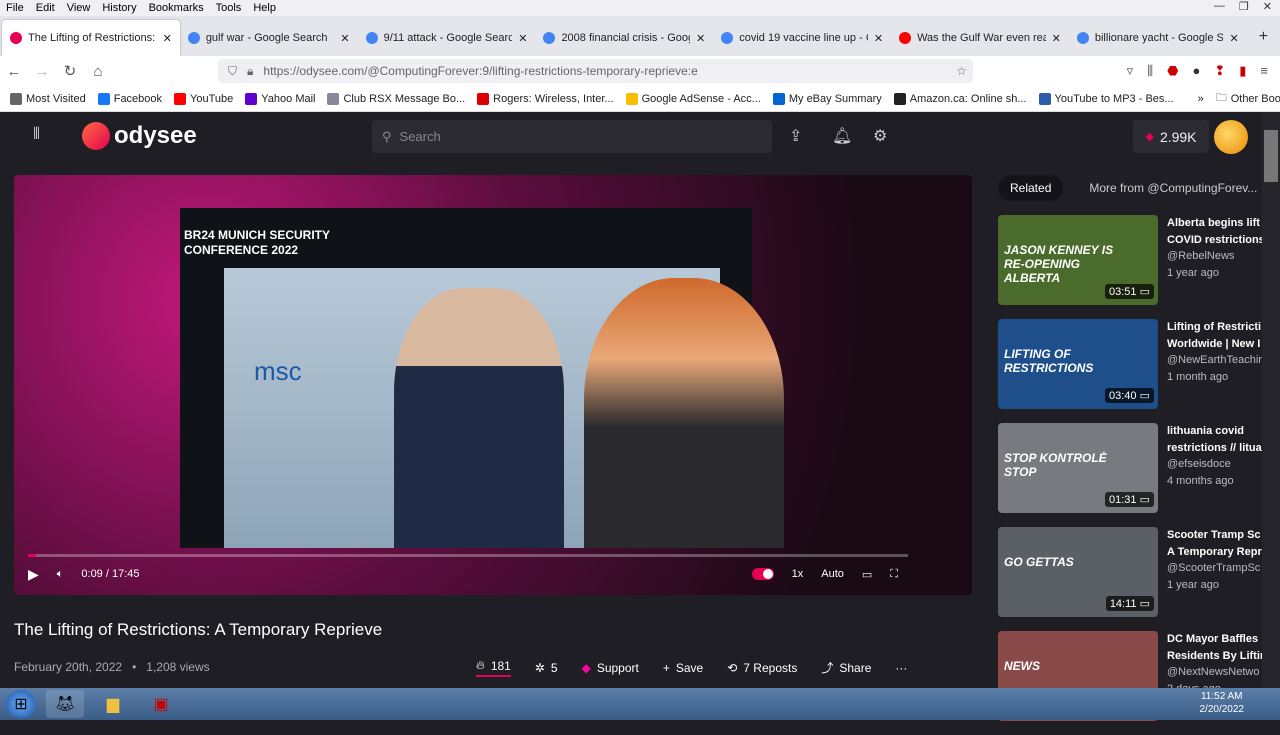  Describe the element at coordinates (1263, 42) in the screenshot. I see `new-tab-button: +` at that location.